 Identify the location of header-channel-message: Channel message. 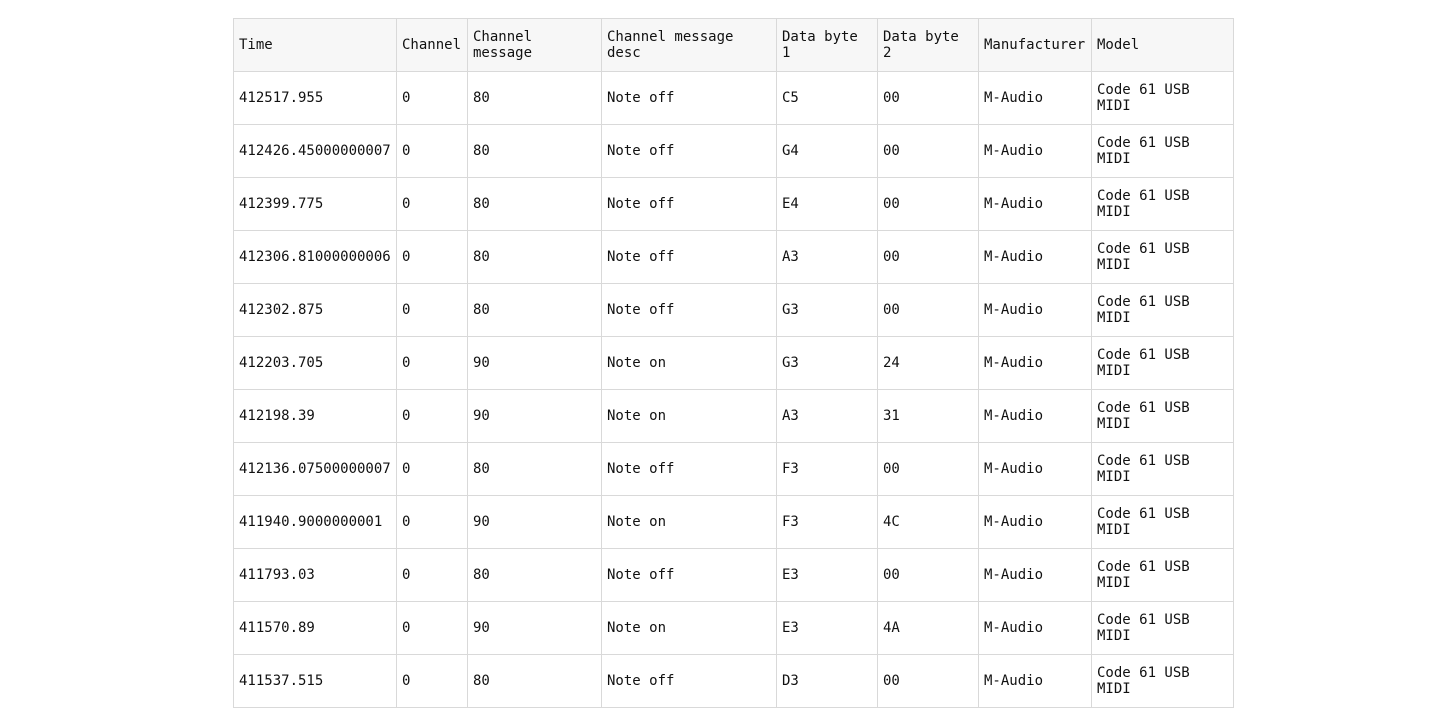
(534, 45).